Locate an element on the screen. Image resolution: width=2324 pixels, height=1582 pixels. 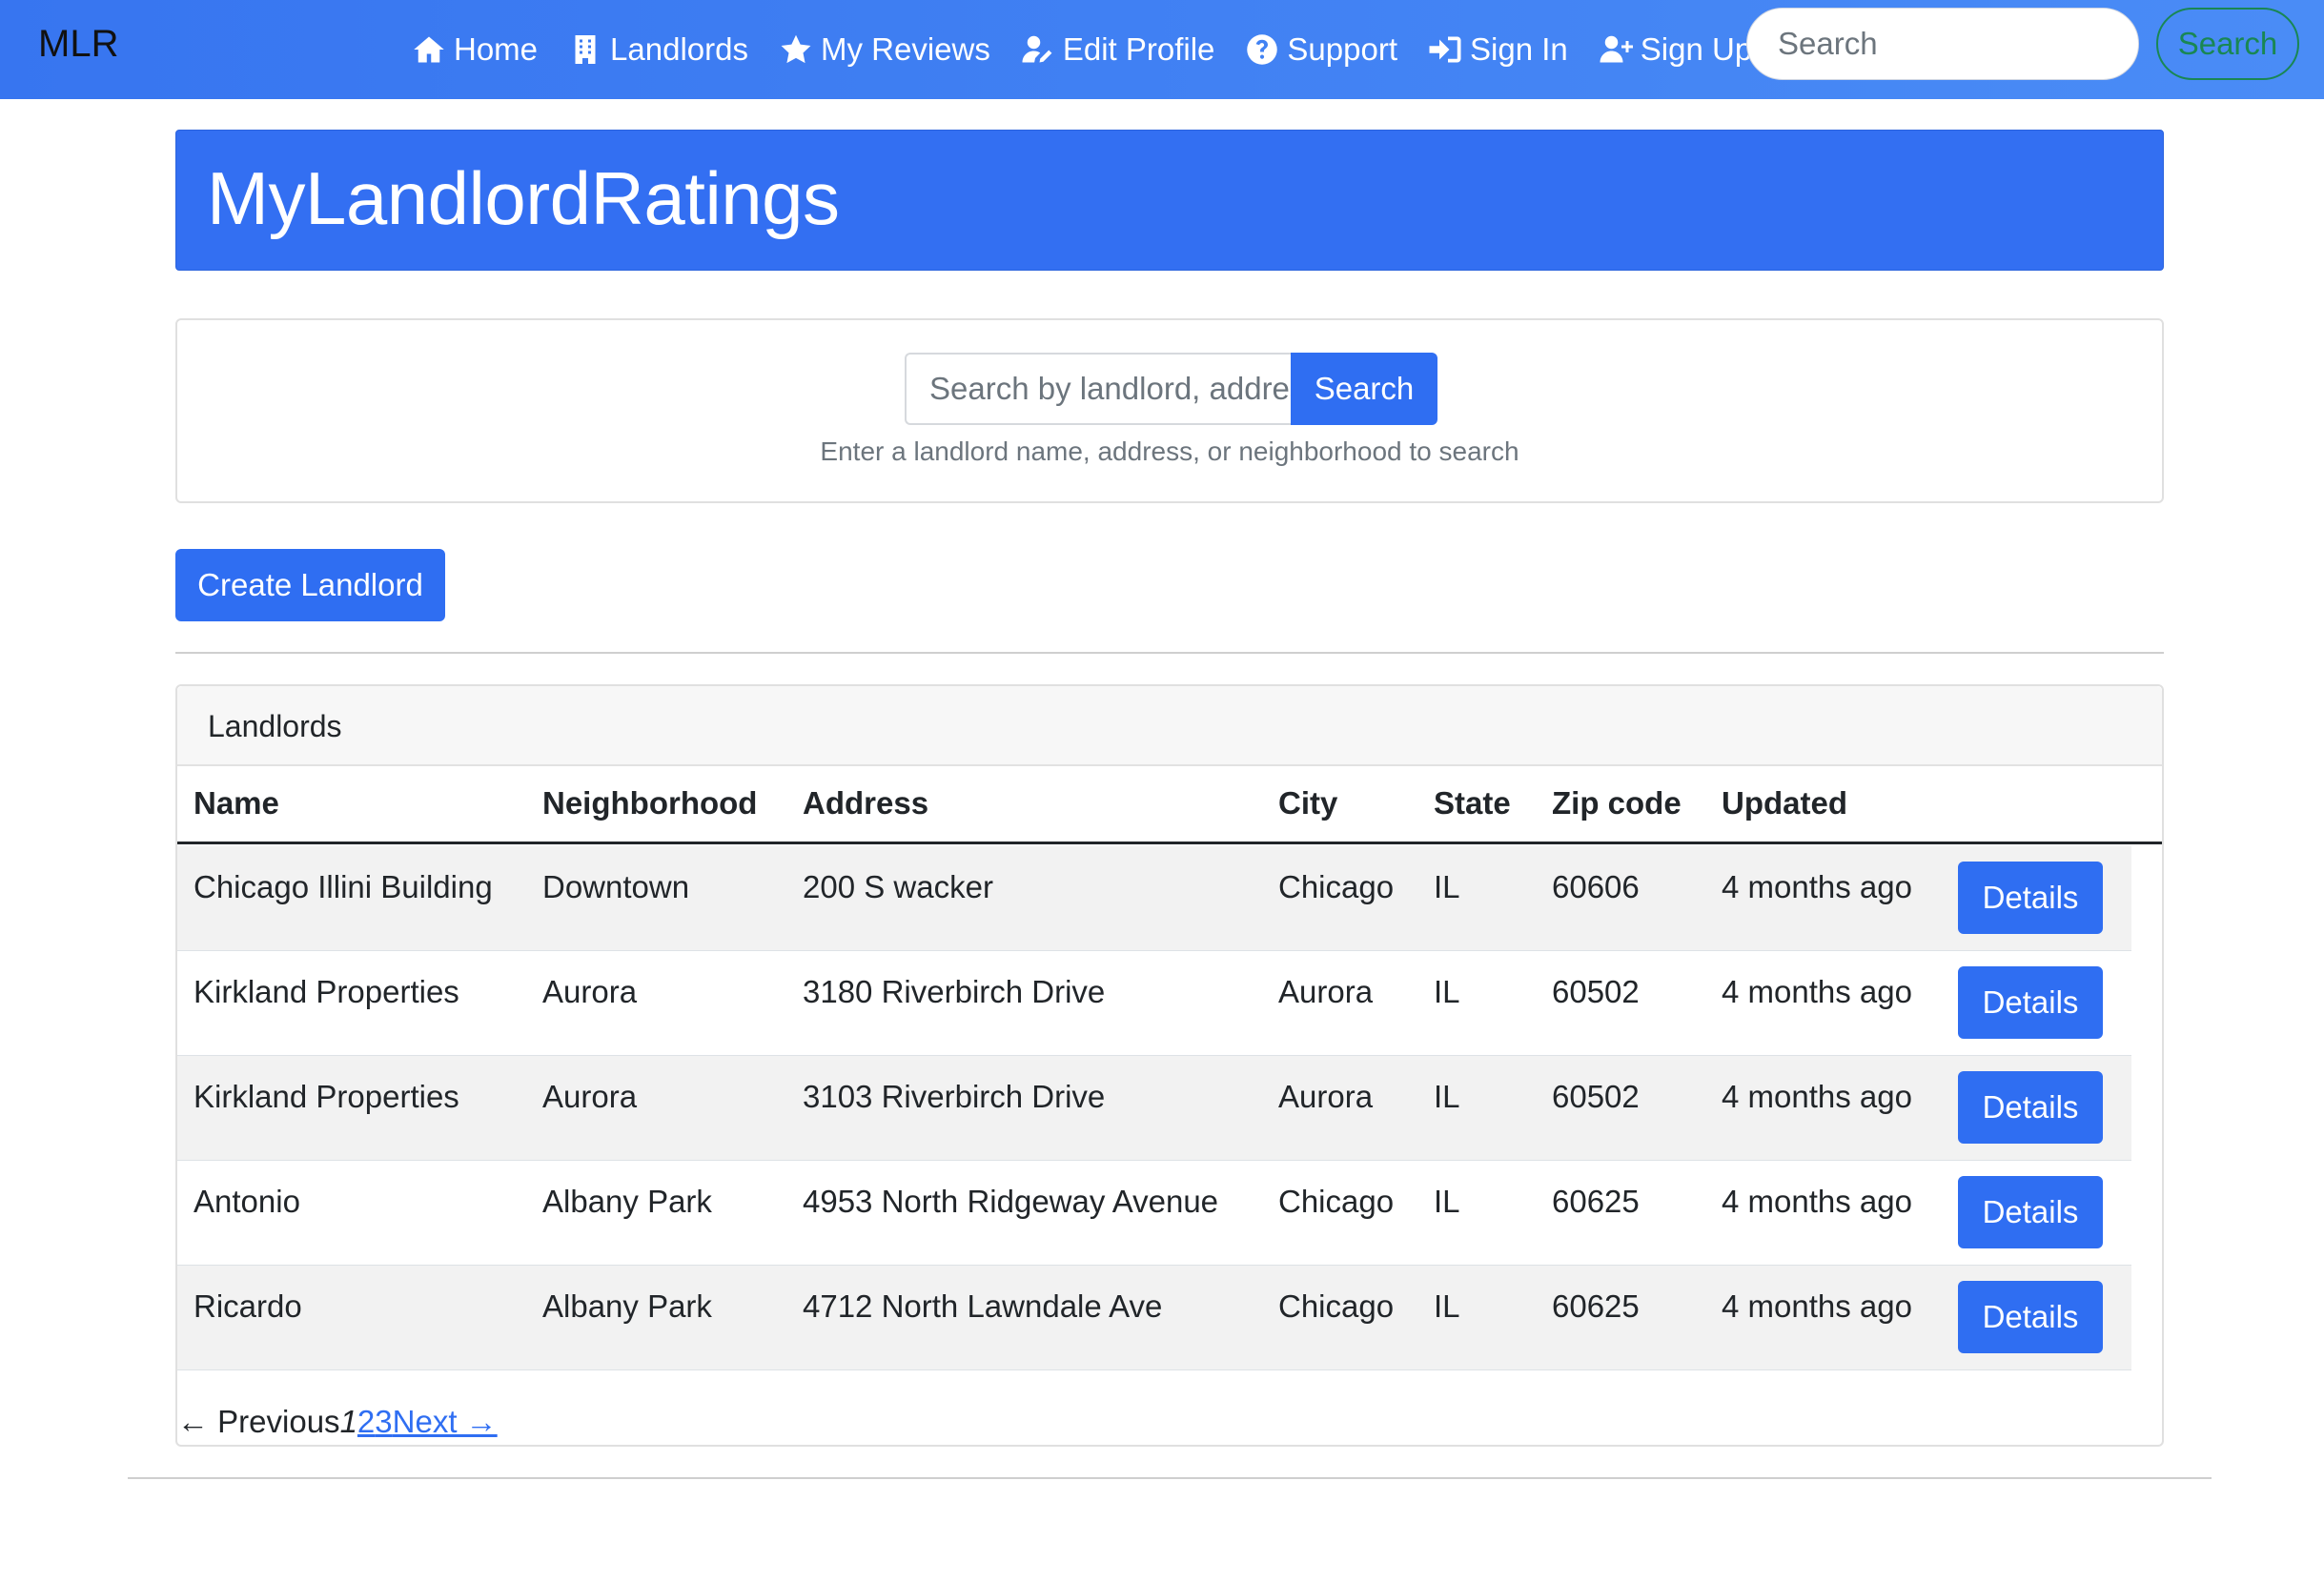
column-header-updated: Updated is located at coordinates (1784, 803).